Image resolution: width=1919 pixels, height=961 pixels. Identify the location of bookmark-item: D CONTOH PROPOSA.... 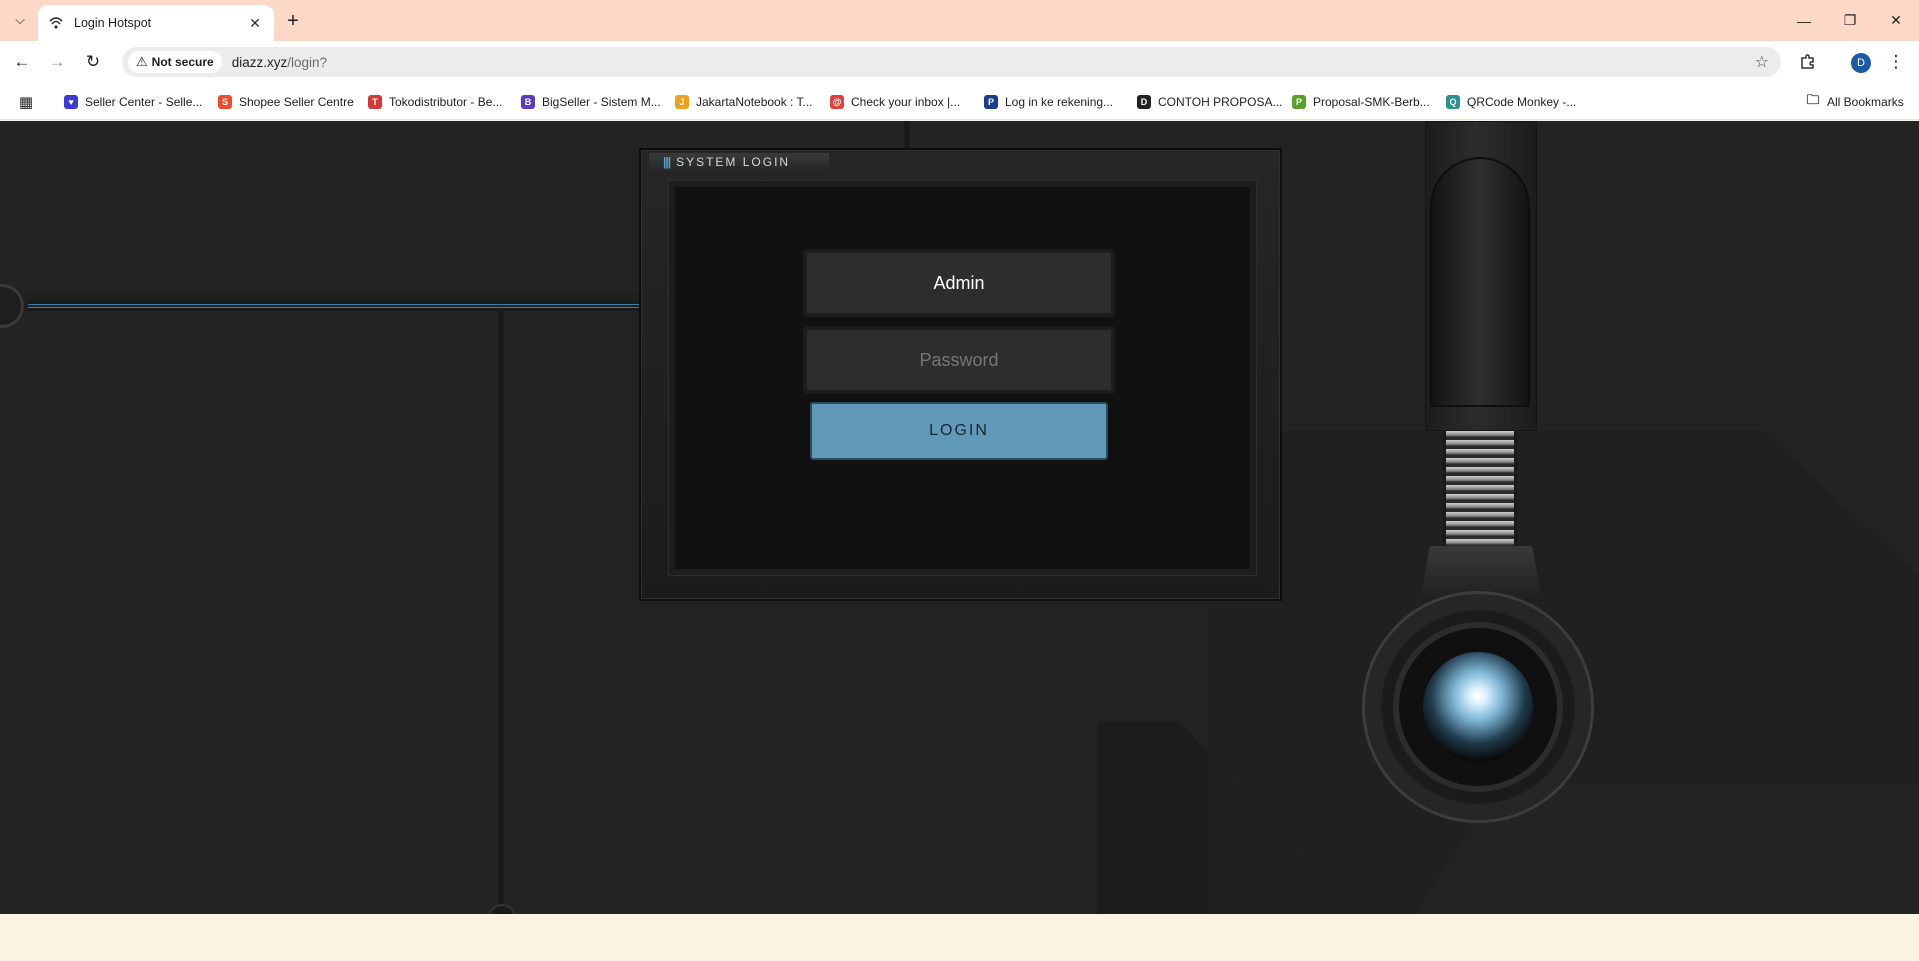
(1209, 102).